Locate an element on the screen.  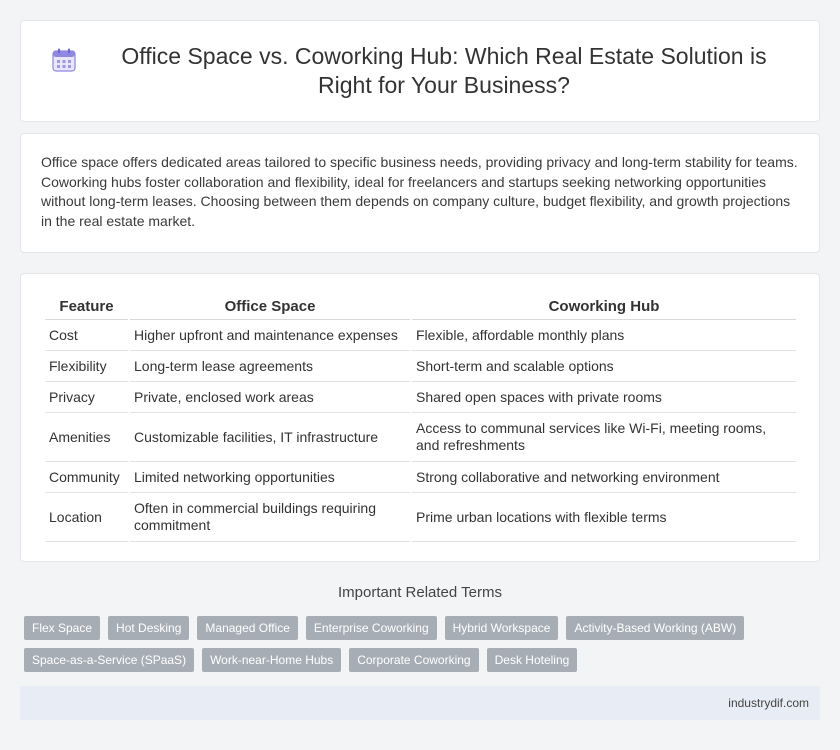
tag-enterprise-coworking: Enterprise Coworking is located at coordinates (371, 628).